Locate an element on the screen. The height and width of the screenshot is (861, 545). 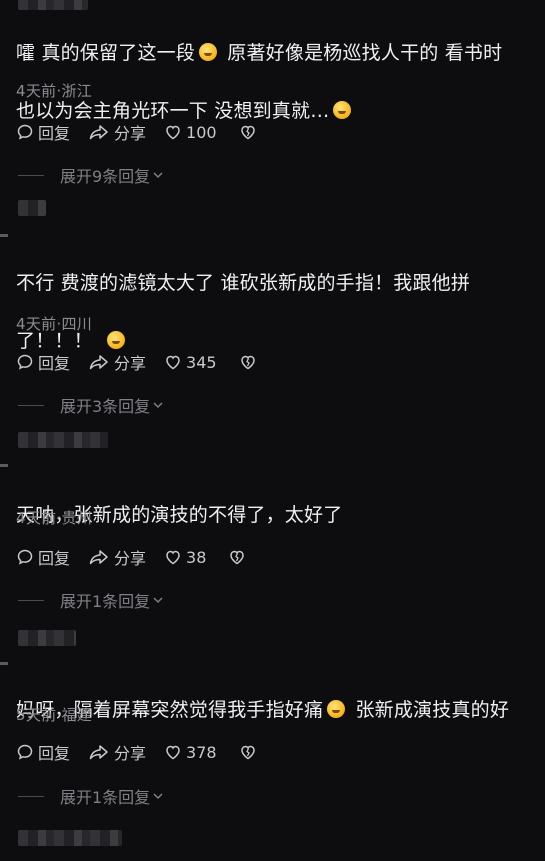
comment-meta: 5天前·福建 is located at coordinates (54, 715).